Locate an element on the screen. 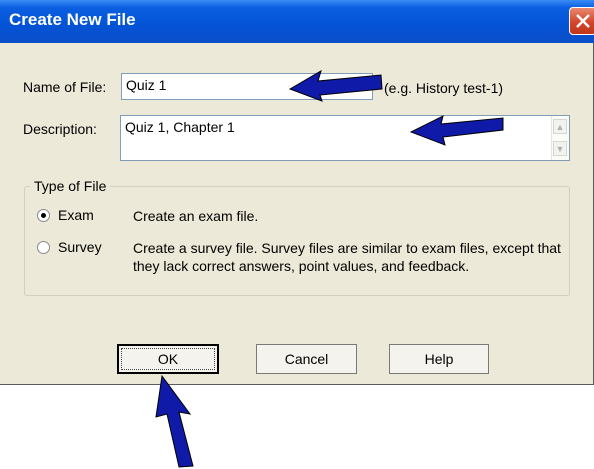 This screenshot has width=594, height=469. help-button: Help is located at coordinates (439, 359).